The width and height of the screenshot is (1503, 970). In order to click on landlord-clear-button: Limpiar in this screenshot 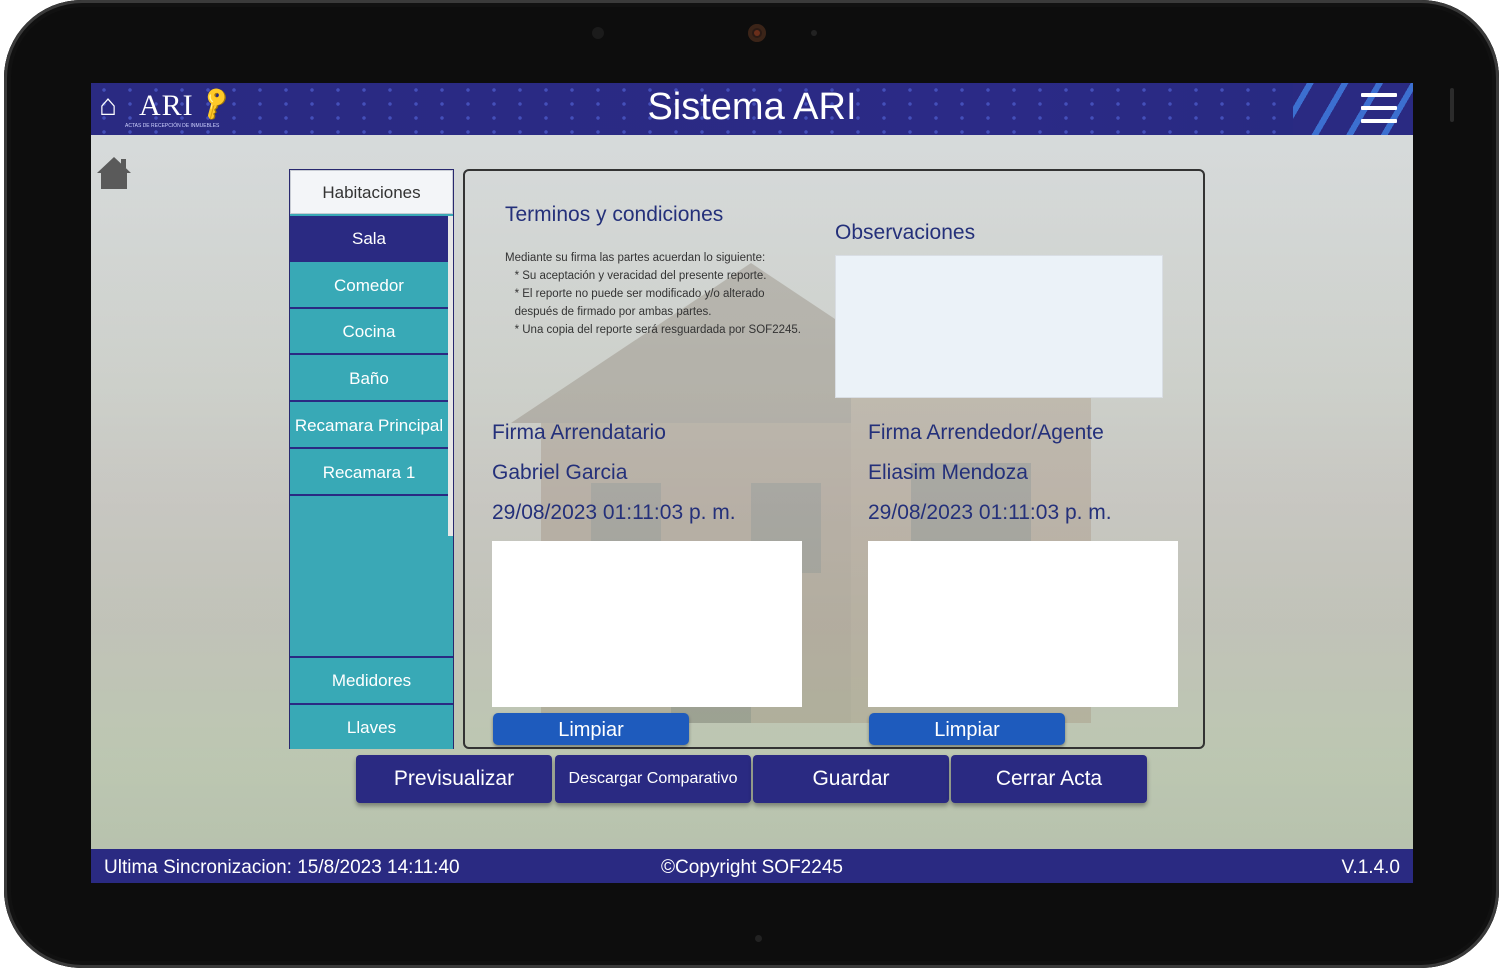, I will do `click(967, 729)`.